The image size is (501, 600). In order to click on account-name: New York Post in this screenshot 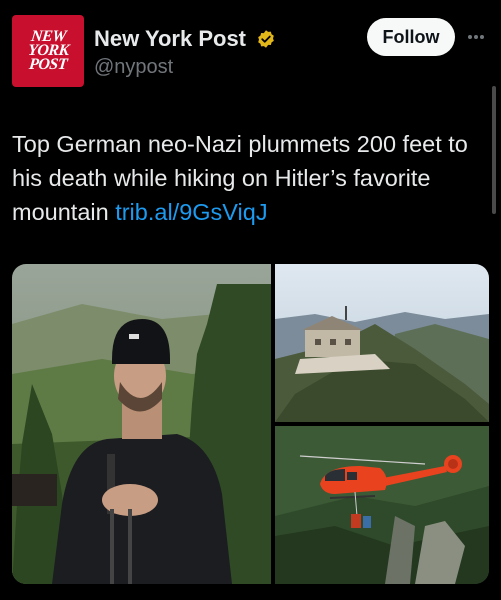, I will do `click(170, 38)`.